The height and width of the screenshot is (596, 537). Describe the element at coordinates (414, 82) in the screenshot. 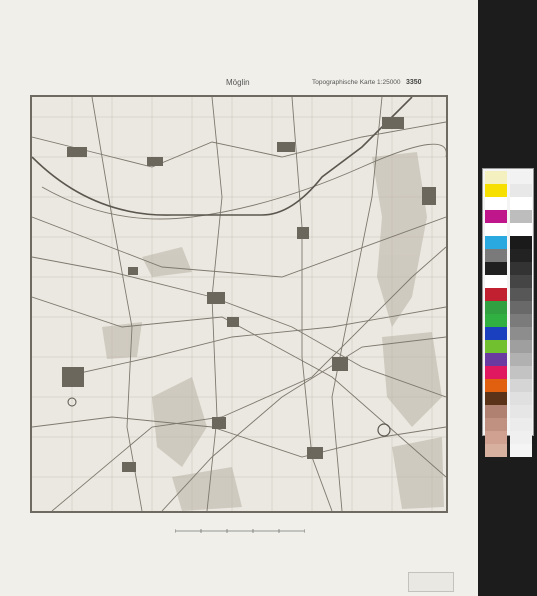

I see `sheet-number: 3350` at that location.